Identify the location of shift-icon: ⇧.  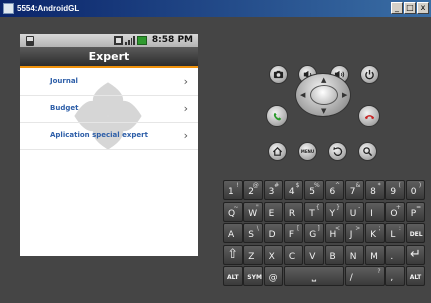
(233, 254).